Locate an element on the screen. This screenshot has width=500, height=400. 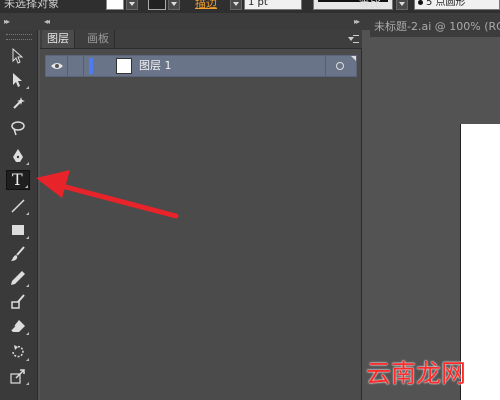
arrow-shaft is located at coordinates (119, 201).